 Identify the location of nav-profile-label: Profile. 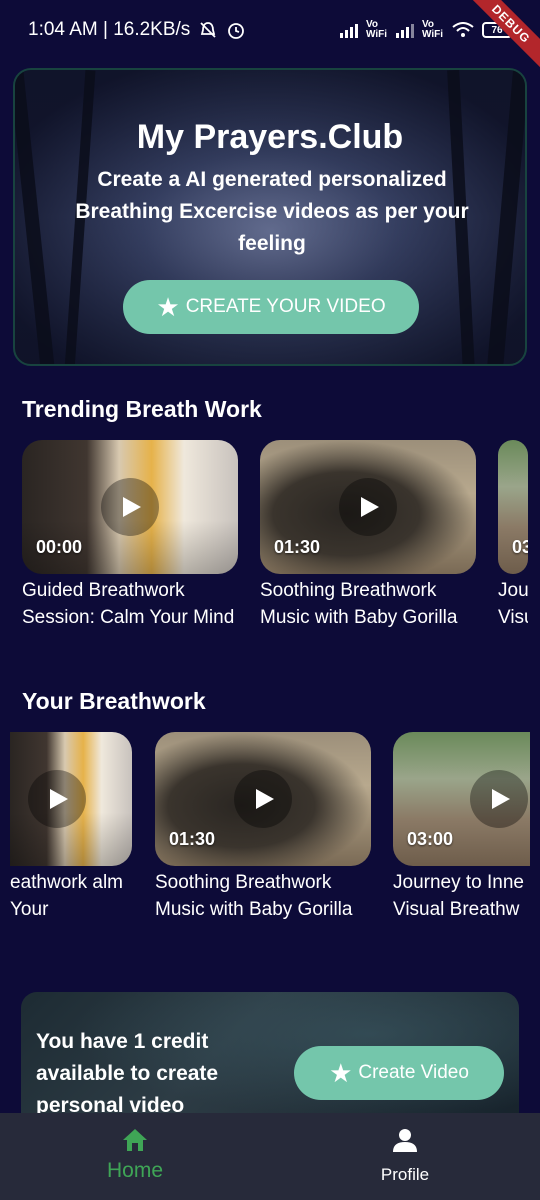
(405, 1174).